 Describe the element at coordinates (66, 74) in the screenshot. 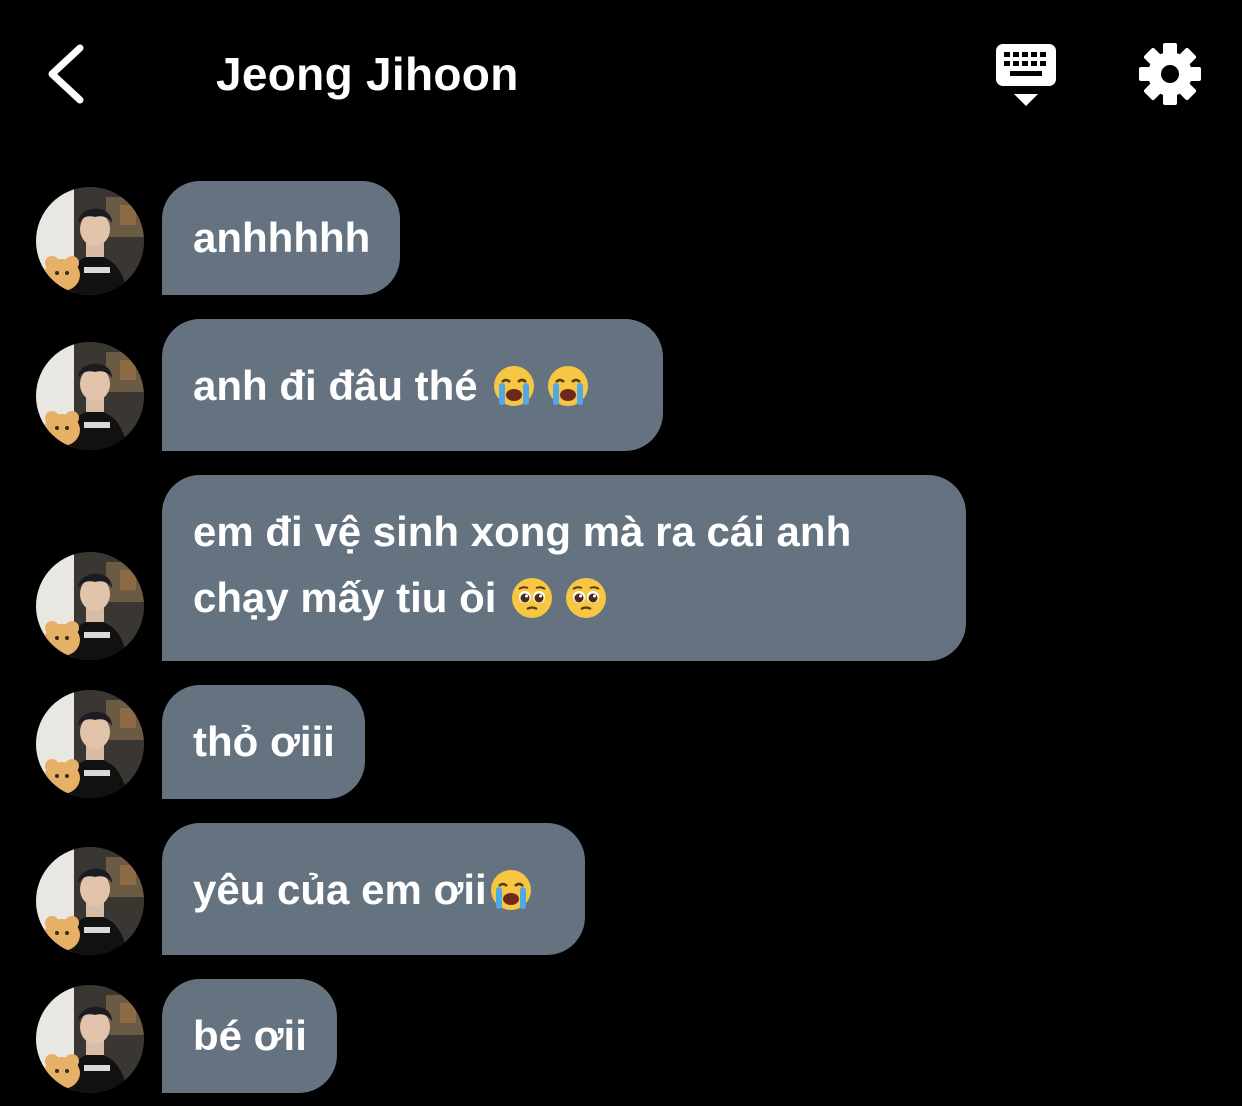

I see `chevron-left-icon` at that location.